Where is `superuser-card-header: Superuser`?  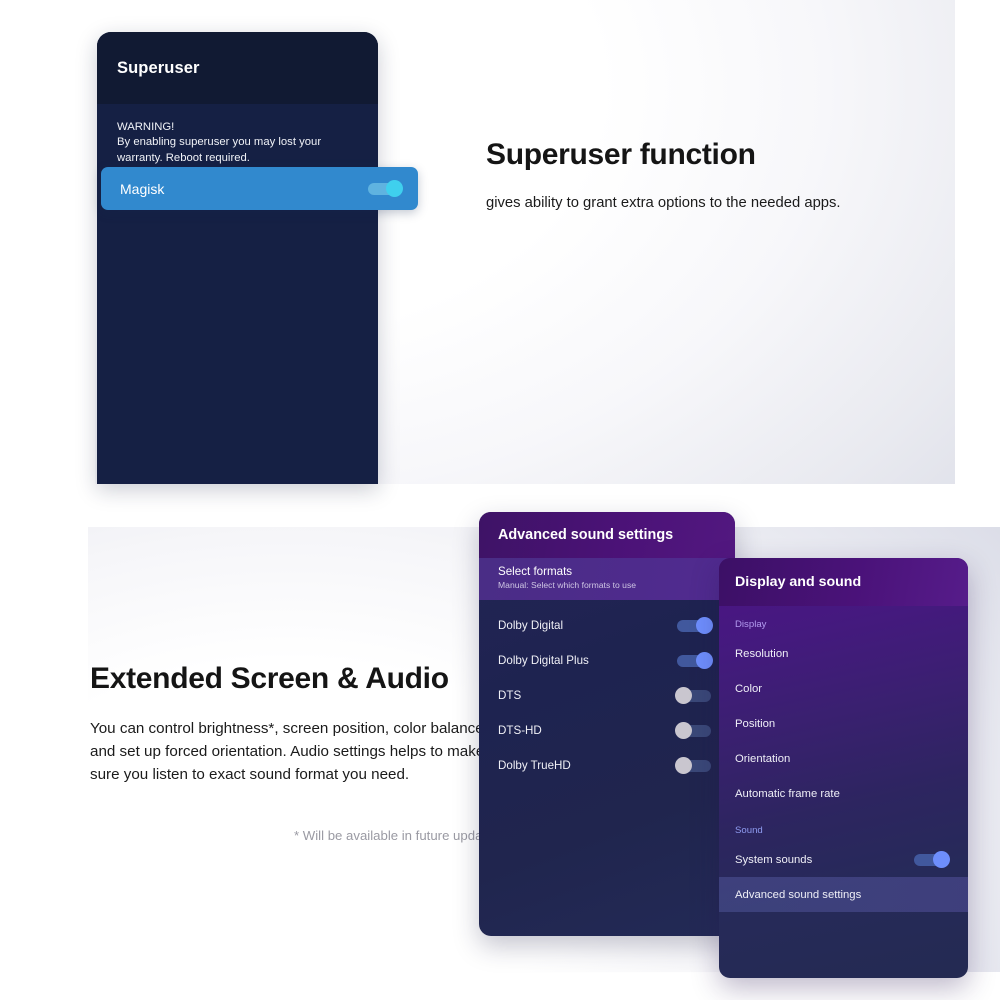 superuser-card-header: Superuser is located at coordinates (237, 68).